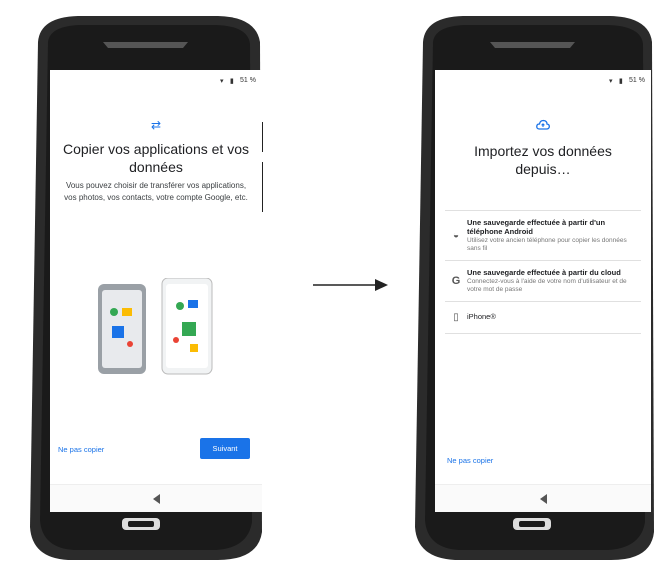 This screenshot has width=659, height=565. Describe the element at coordinates (481, 316) in the screenshot. I see `option-title: iPhone®` at that location.